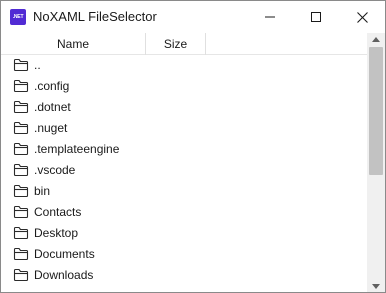 This screenshot has width=386, height=293. What do you see at coordinates (51, 128) in the screenshot?
I see `list-item-label: .nuget` at bounding box center [51, 128].